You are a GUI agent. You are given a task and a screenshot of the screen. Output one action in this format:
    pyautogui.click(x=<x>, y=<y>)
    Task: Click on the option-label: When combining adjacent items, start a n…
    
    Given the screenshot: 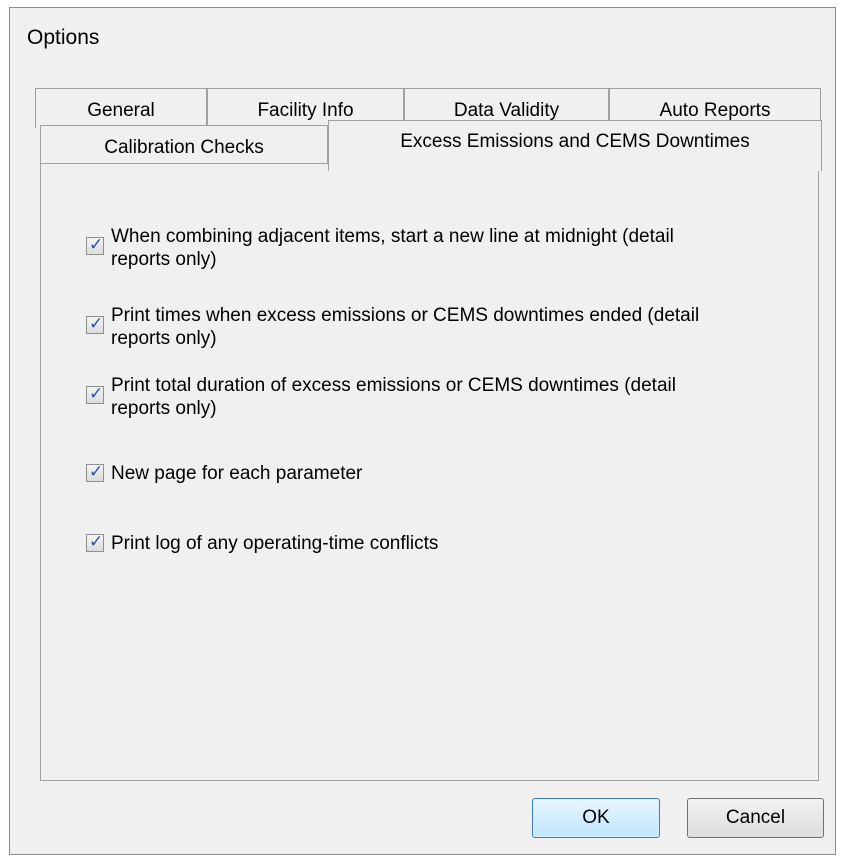 What is the action you would take?
    pyautogui.click(x=392, y=248)
    